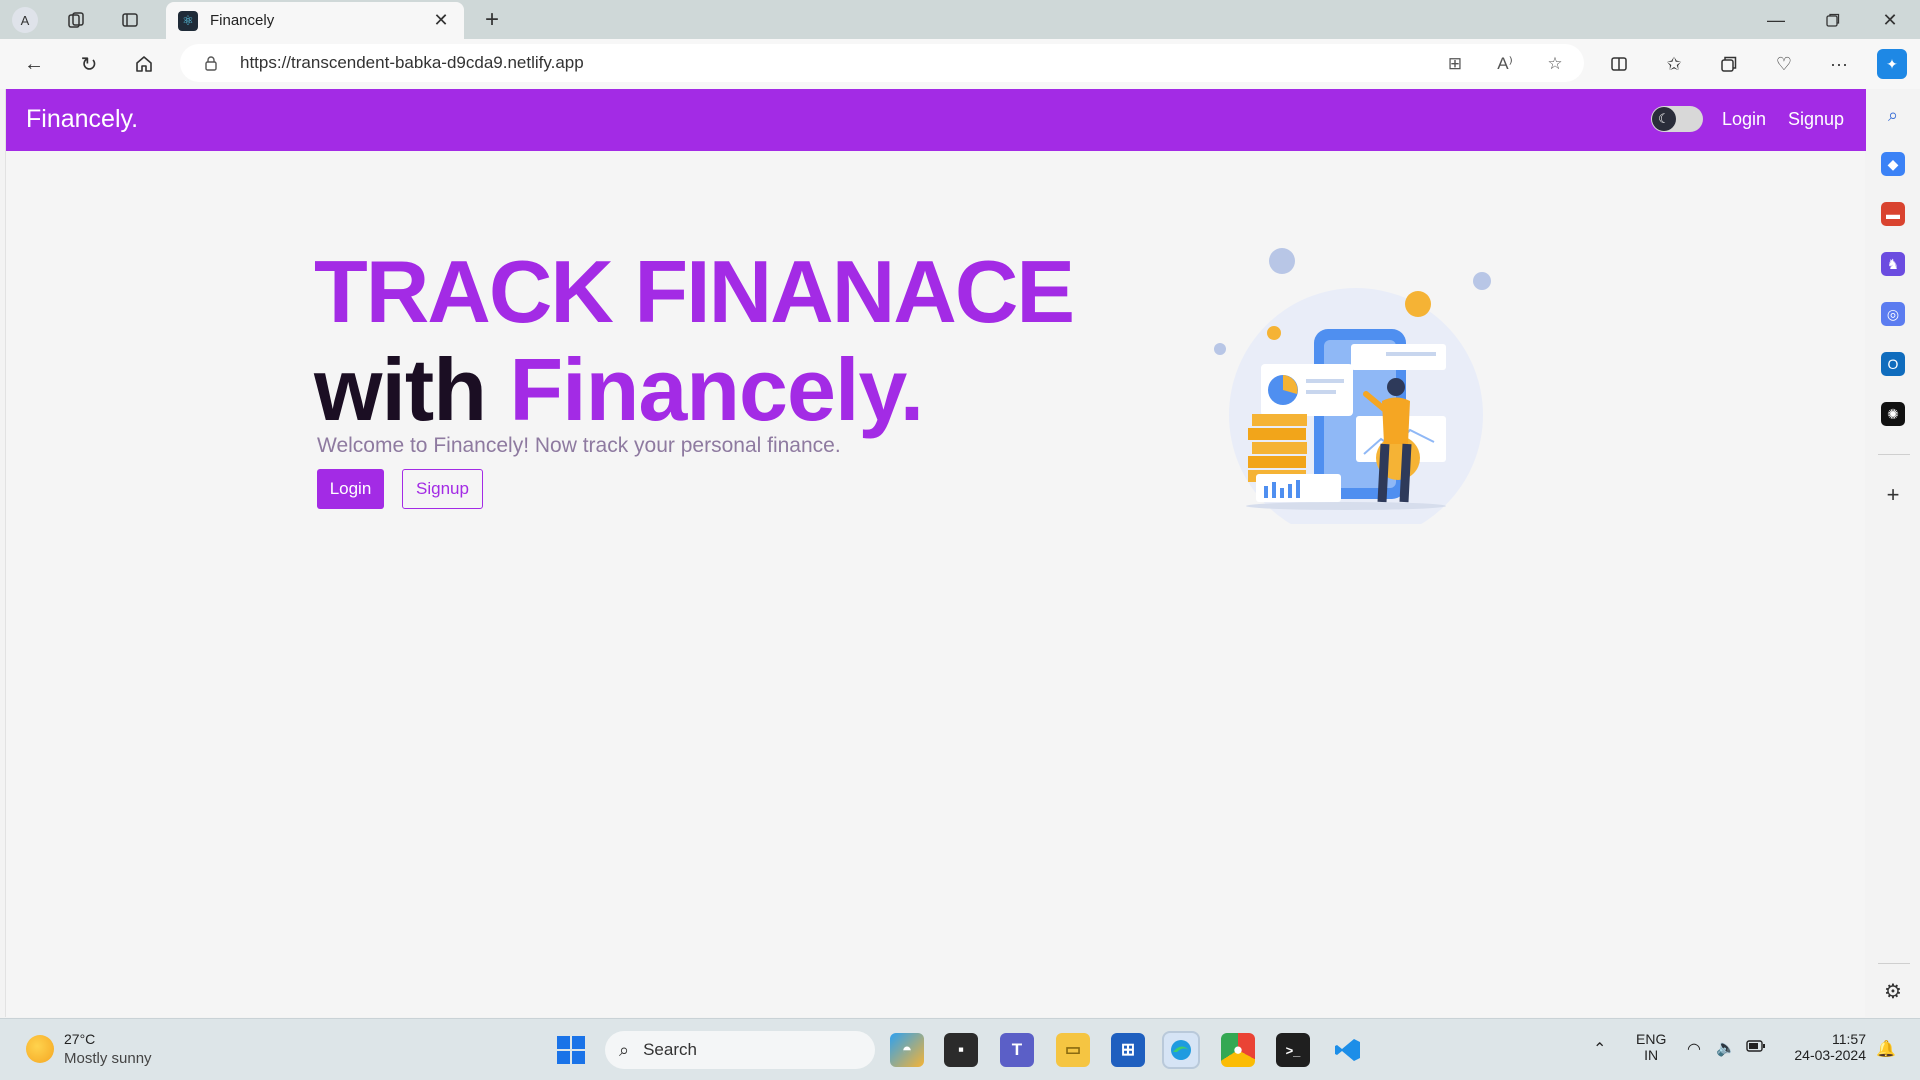 The width and height of the screenshot is (1920, 1080). Describe the element at coordinates (1756, 1047) in the screenshot. I see `battery-icon` at that location.